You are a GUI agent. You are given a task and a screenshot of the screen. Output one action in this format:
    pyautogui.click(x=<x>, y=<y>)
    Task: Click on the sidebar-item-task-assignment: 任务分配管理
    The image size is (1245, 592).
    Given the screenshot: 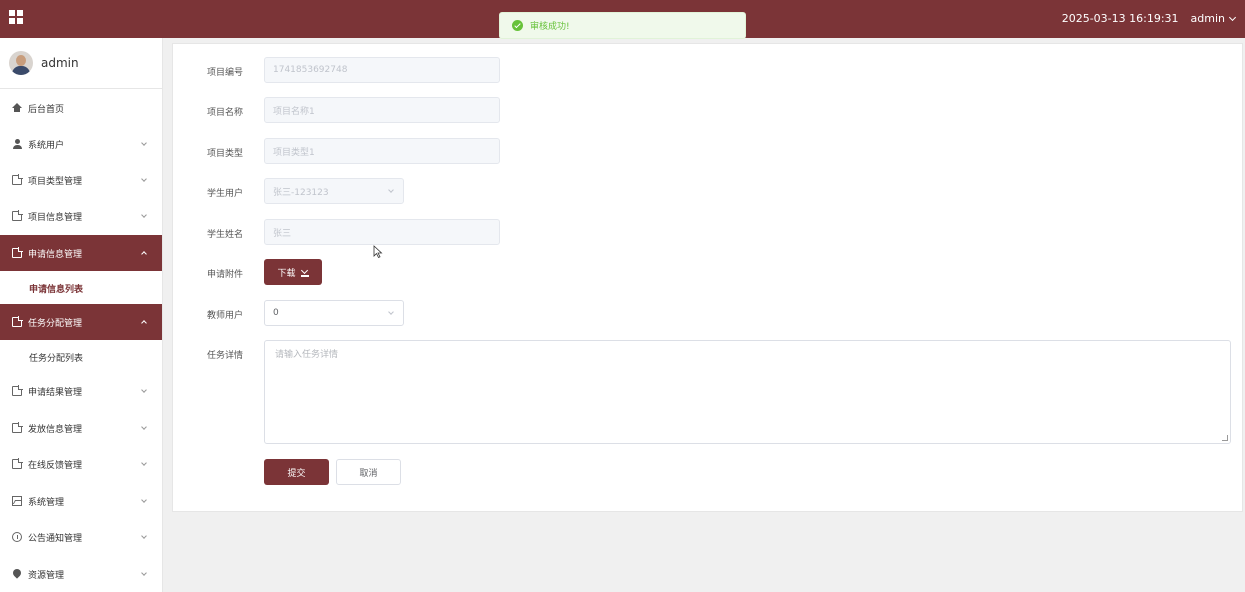 What is the action you would take?
    pyautogui.click(x=81, y=322)
    